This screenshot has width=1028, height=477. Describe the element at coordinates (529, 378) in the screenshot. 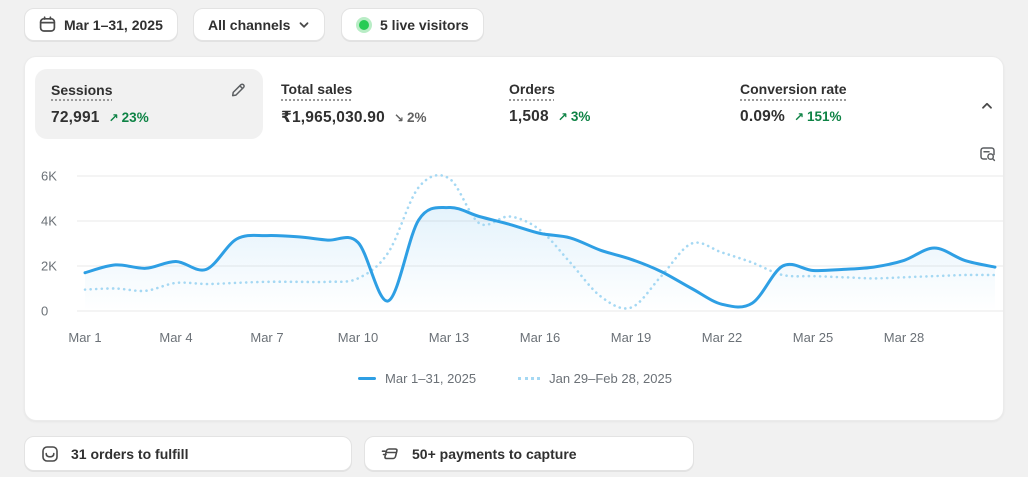

I see `dotted-line-marker-icon` at that location.